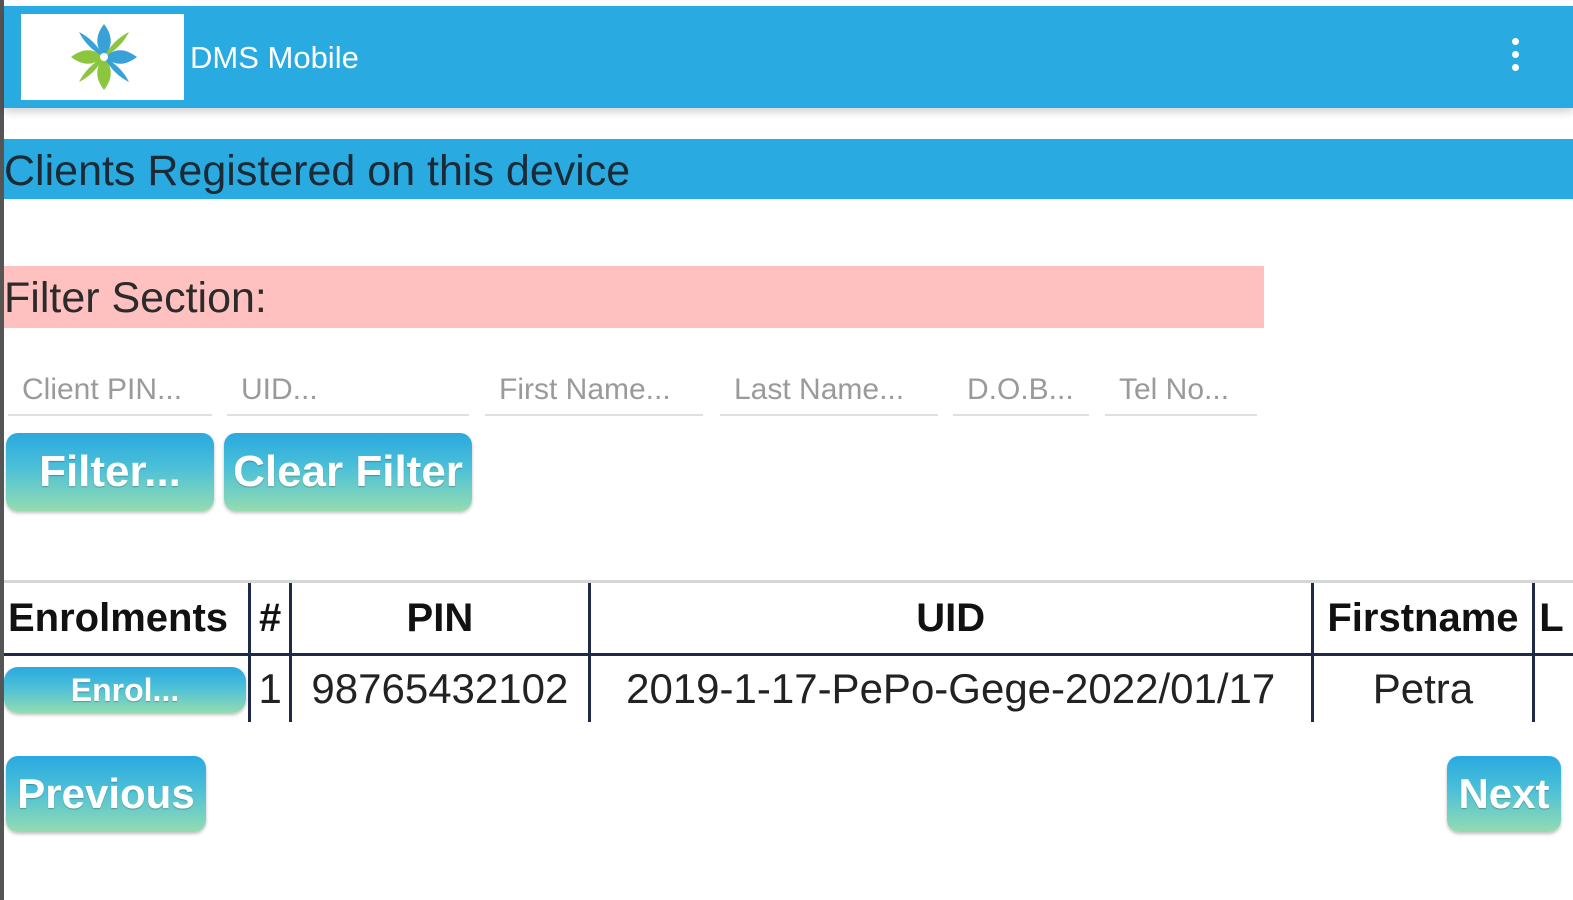 The height and width of the screenshot is (900, 1573). What do you see at coordinates (348, 391) in the screenshot?
I see `uid-input` at bounding box center [348, 391].